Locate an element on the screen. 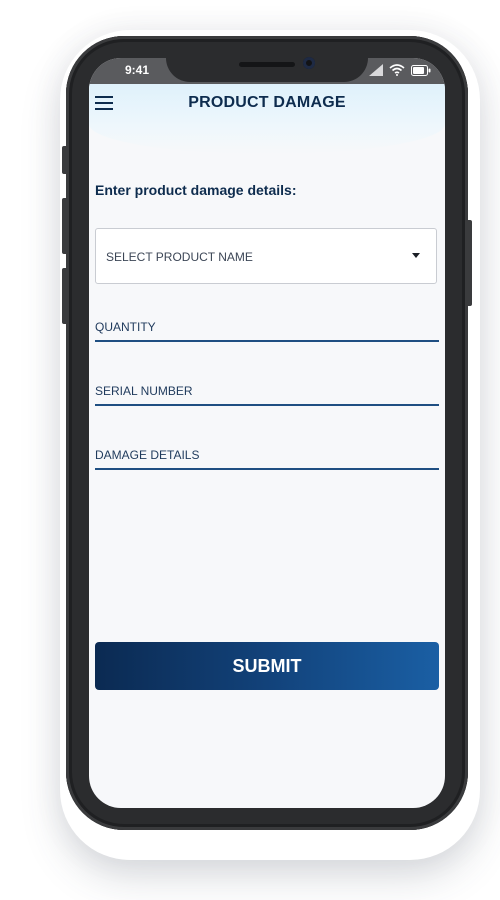 Image resolution: width=500 pixels, height=900 pixels. submit-button: SUBMIT is located at coordinates (267, 666).